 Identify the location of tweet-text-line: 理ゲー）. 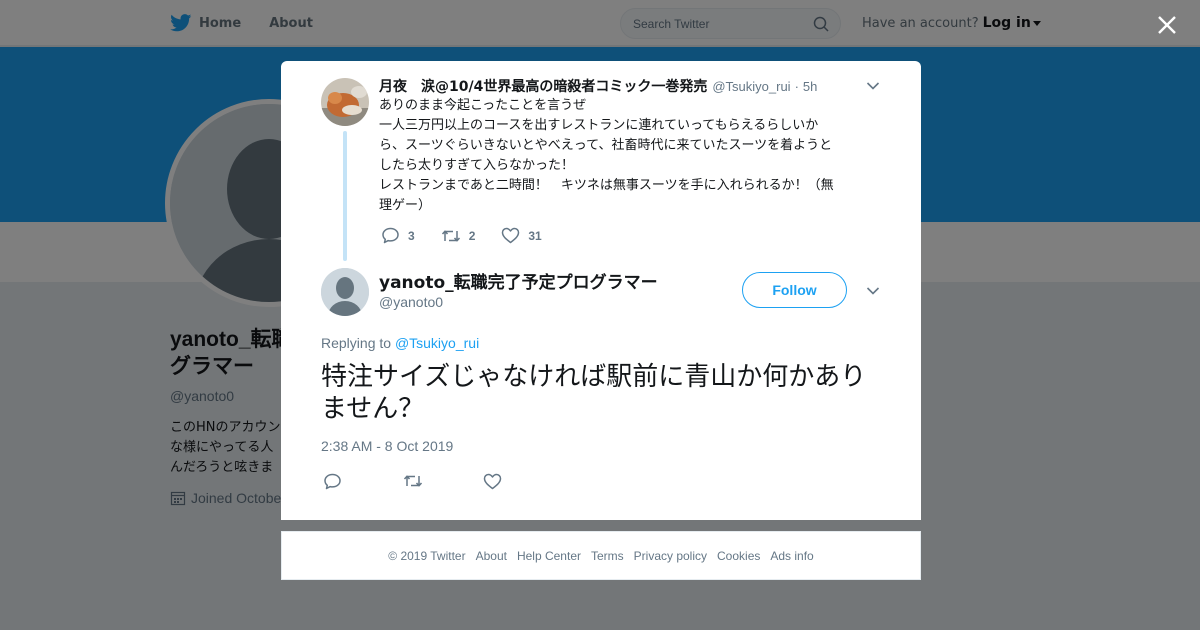
(405, 205).